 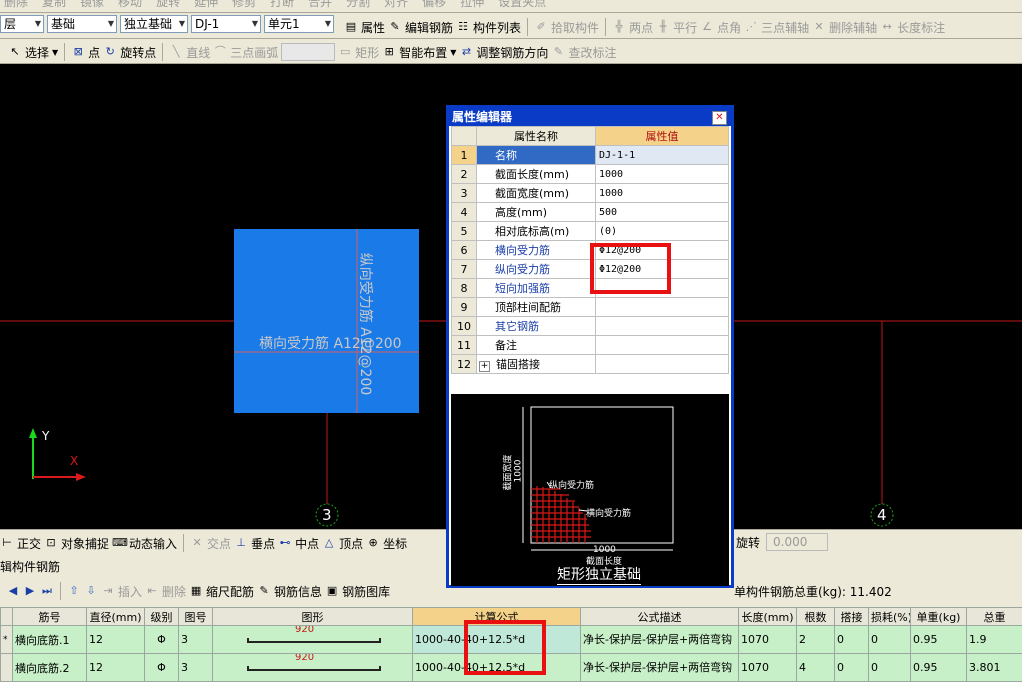 What do you see at coordinates (91, 591) in the screenshot?
I see `move-down-icon: ⇩` at bounding box center [91, 591].